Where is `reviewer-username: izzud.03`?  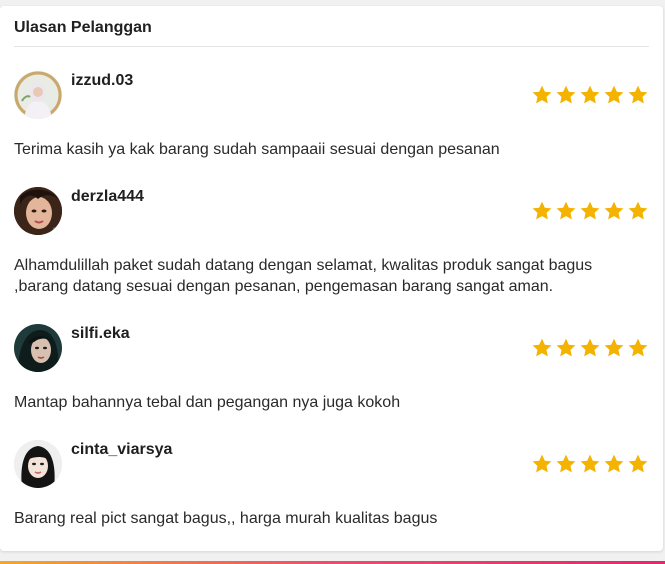
reviewer-username: izzud.03 is located at coordinates (102, 81).